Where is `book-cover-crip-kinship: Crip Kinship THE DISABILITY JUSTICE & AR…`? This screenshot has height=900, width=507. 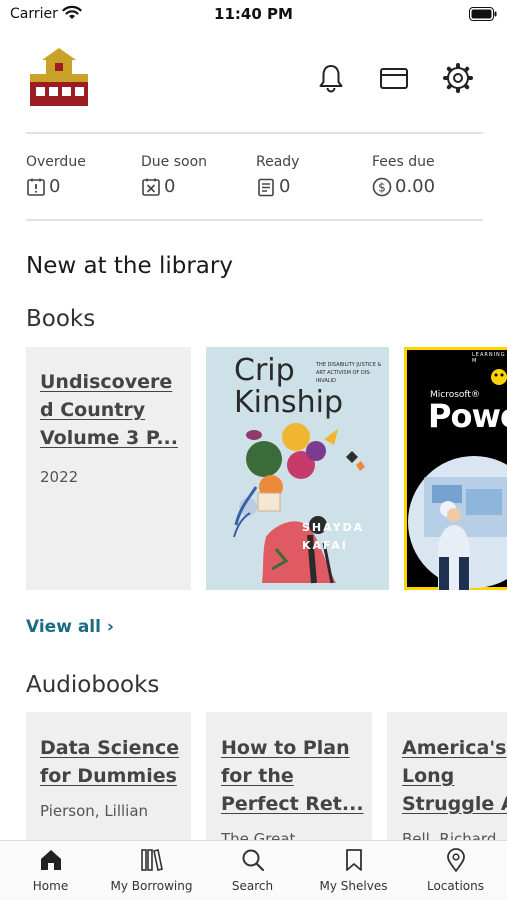
book-cover-crip-kinship: Crip Kinship THE DISABILITY JUSTICE & AR… is located at coordinates (297, 468).